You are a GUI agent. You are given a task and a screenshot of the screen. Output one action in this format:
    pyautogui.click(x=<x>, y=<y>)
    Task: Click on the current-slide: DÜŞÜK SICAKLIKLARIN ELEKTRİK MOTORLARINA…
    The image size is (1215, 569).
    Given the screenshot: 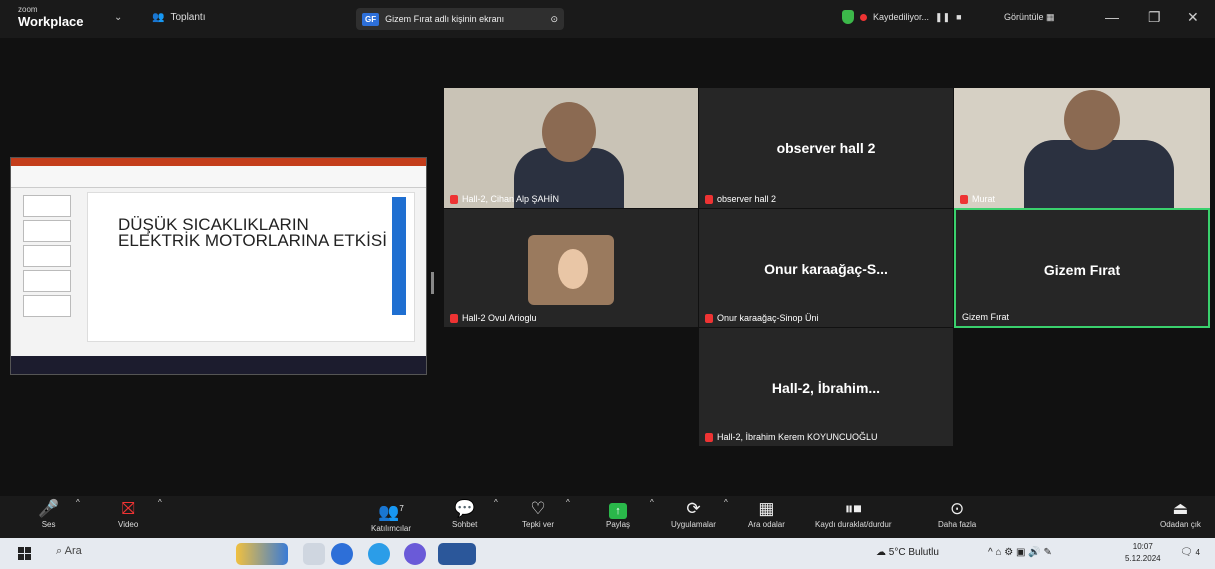 What is the action you would take?
    pyautogui.click(x=251, y=267)
    